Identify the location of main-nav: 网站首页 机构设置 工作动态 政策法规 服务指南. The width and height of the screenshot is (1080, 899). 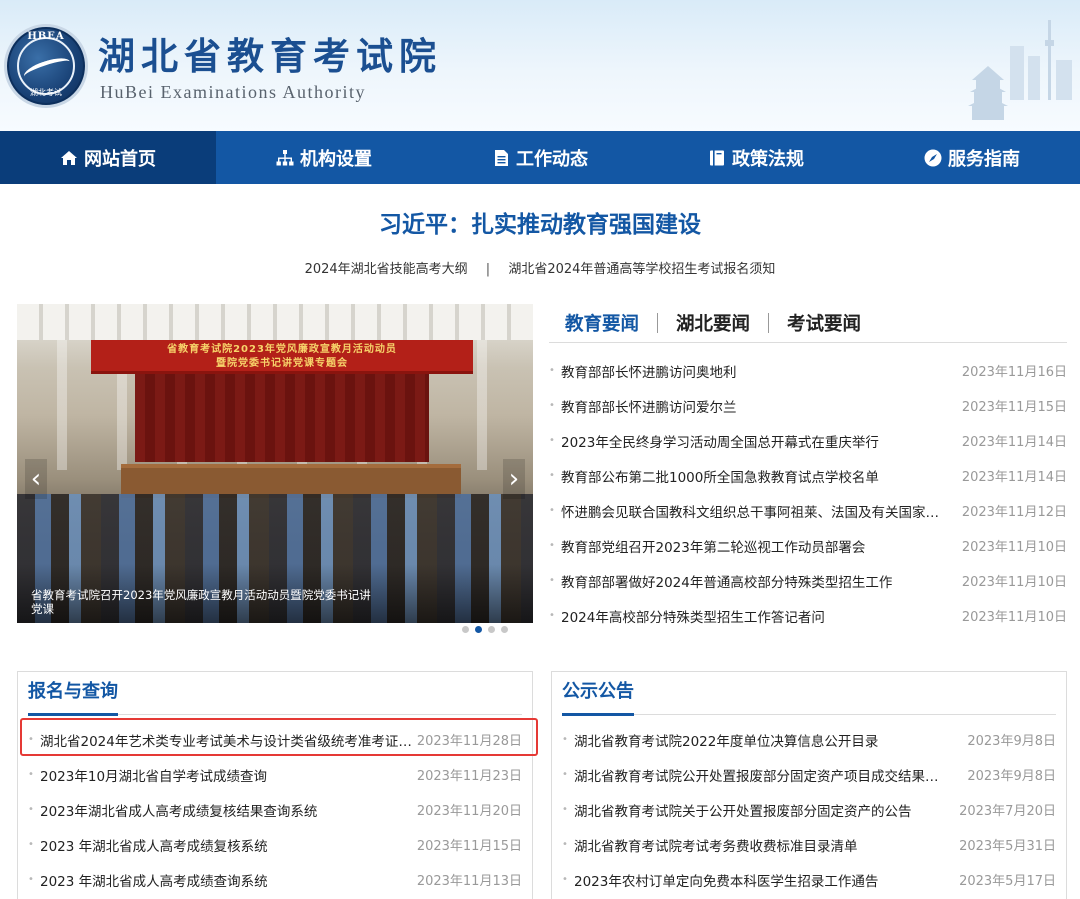
(540, 157).